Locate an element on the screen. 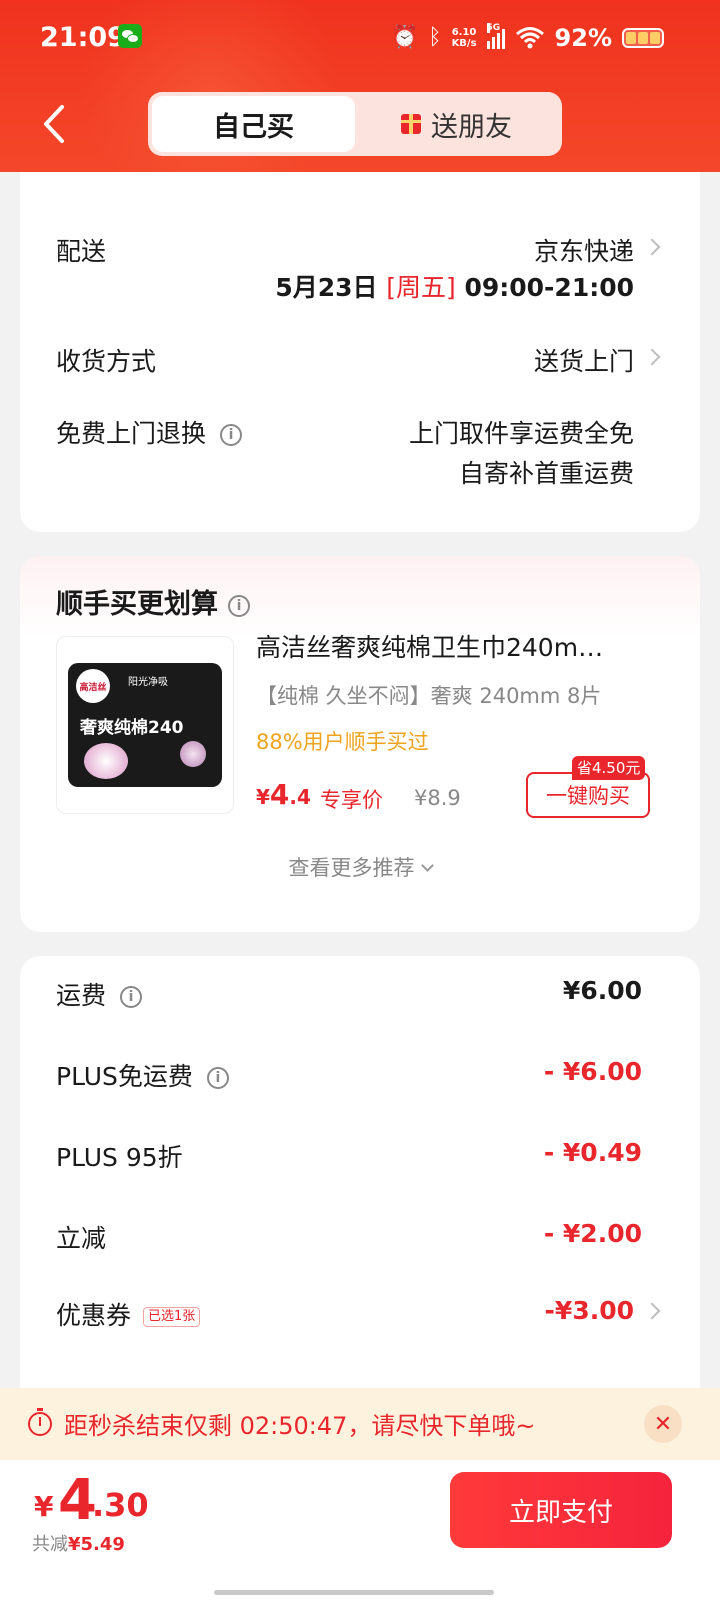 This screenshot has width=720, height=1600. wifi-icon is located at coordinates (529, 38).